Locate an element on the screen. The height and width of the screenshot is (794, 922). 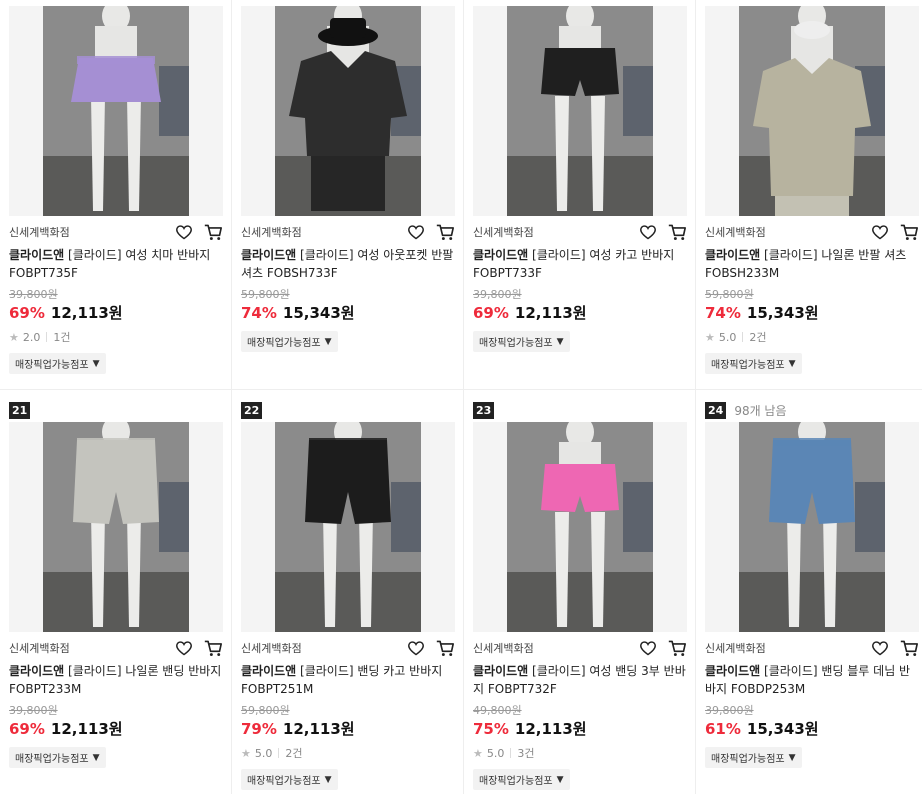
product-title: 클라이드앤 [클라이드] 여성 치마 반바지 FOBPT735F is located at coordinates (116, 264).